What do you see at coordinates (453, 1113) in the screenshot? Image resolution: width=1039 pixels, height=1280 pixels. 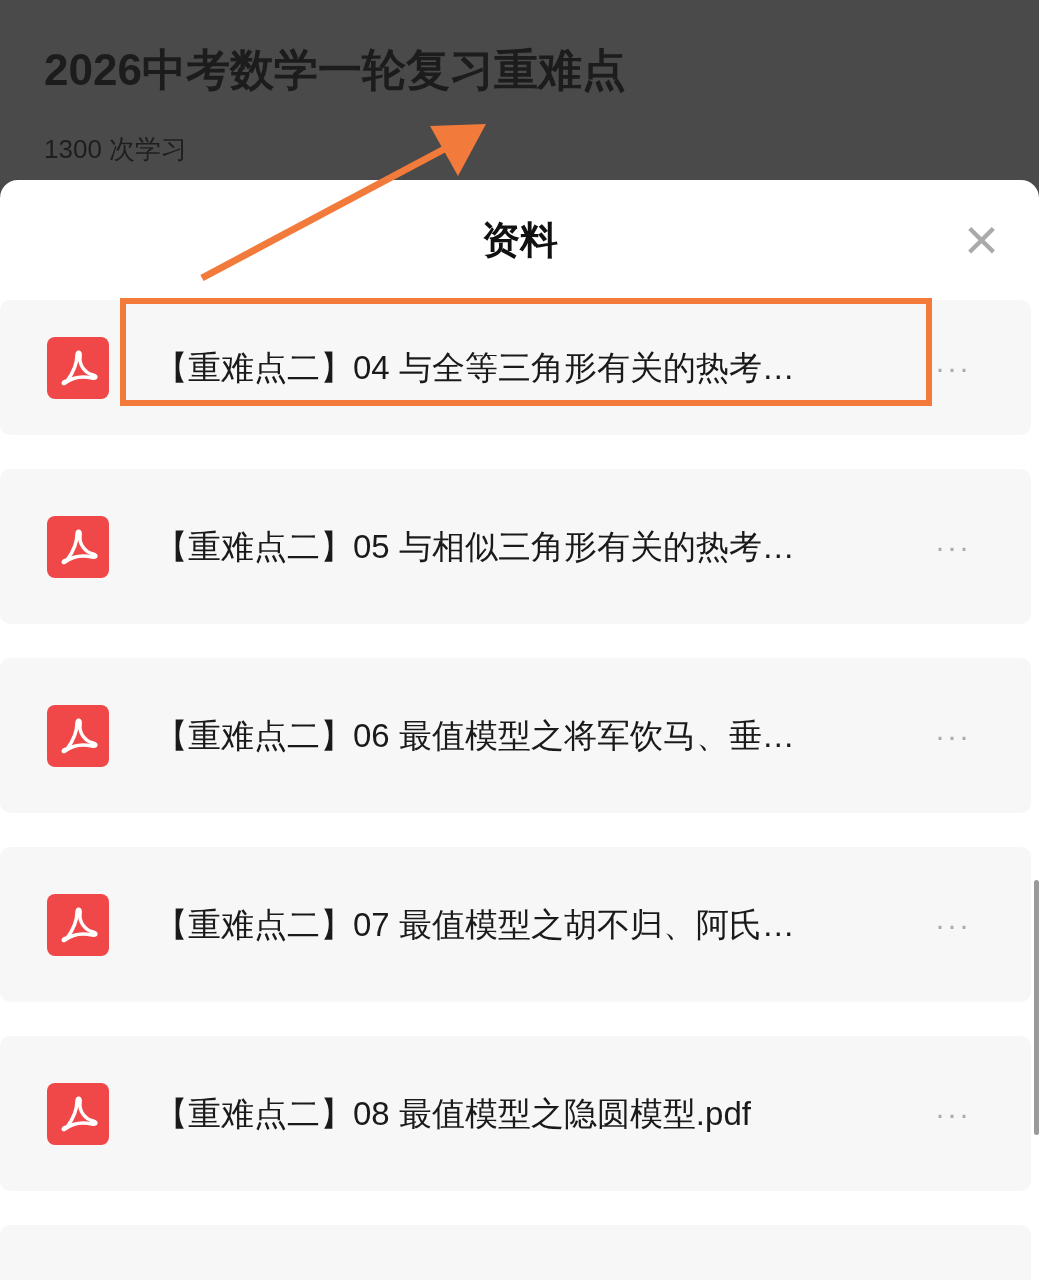 I see `file-name: 【重难点二】08 最值模型之隐圆模型.pdf` at bounding box center [453, 1113].